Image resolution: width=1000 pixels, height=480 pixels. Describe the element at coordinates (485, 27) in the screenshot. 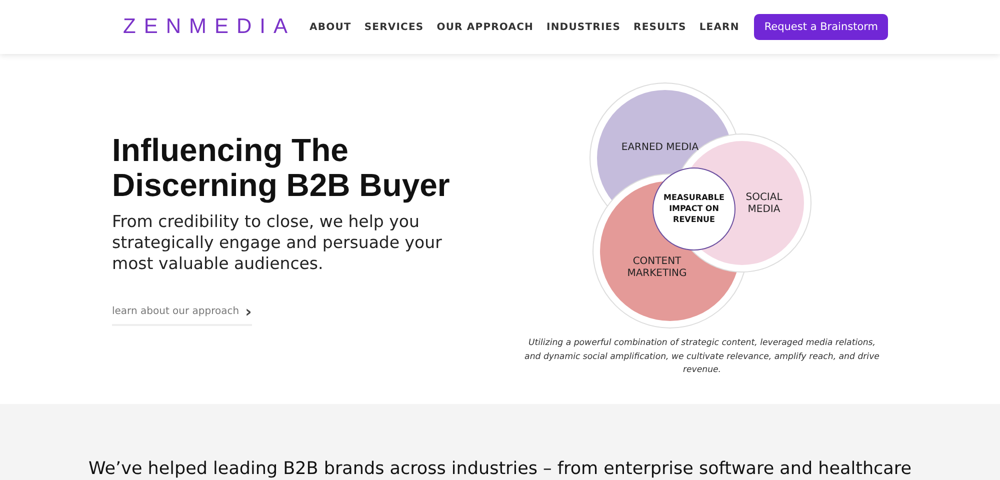

I see `nav-link: OUR APPROACH` at that location.